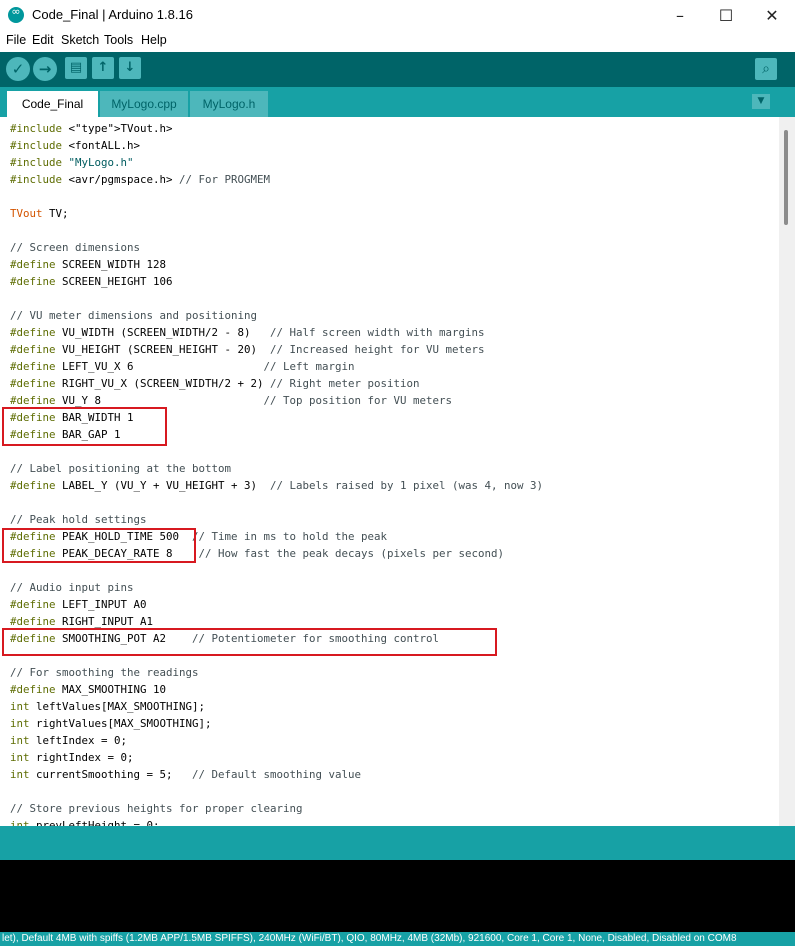 The image size is (795, 946). Describe the element at coordinates (18, 69) in the screenshot. I see `verify-button: ✓` at that location.